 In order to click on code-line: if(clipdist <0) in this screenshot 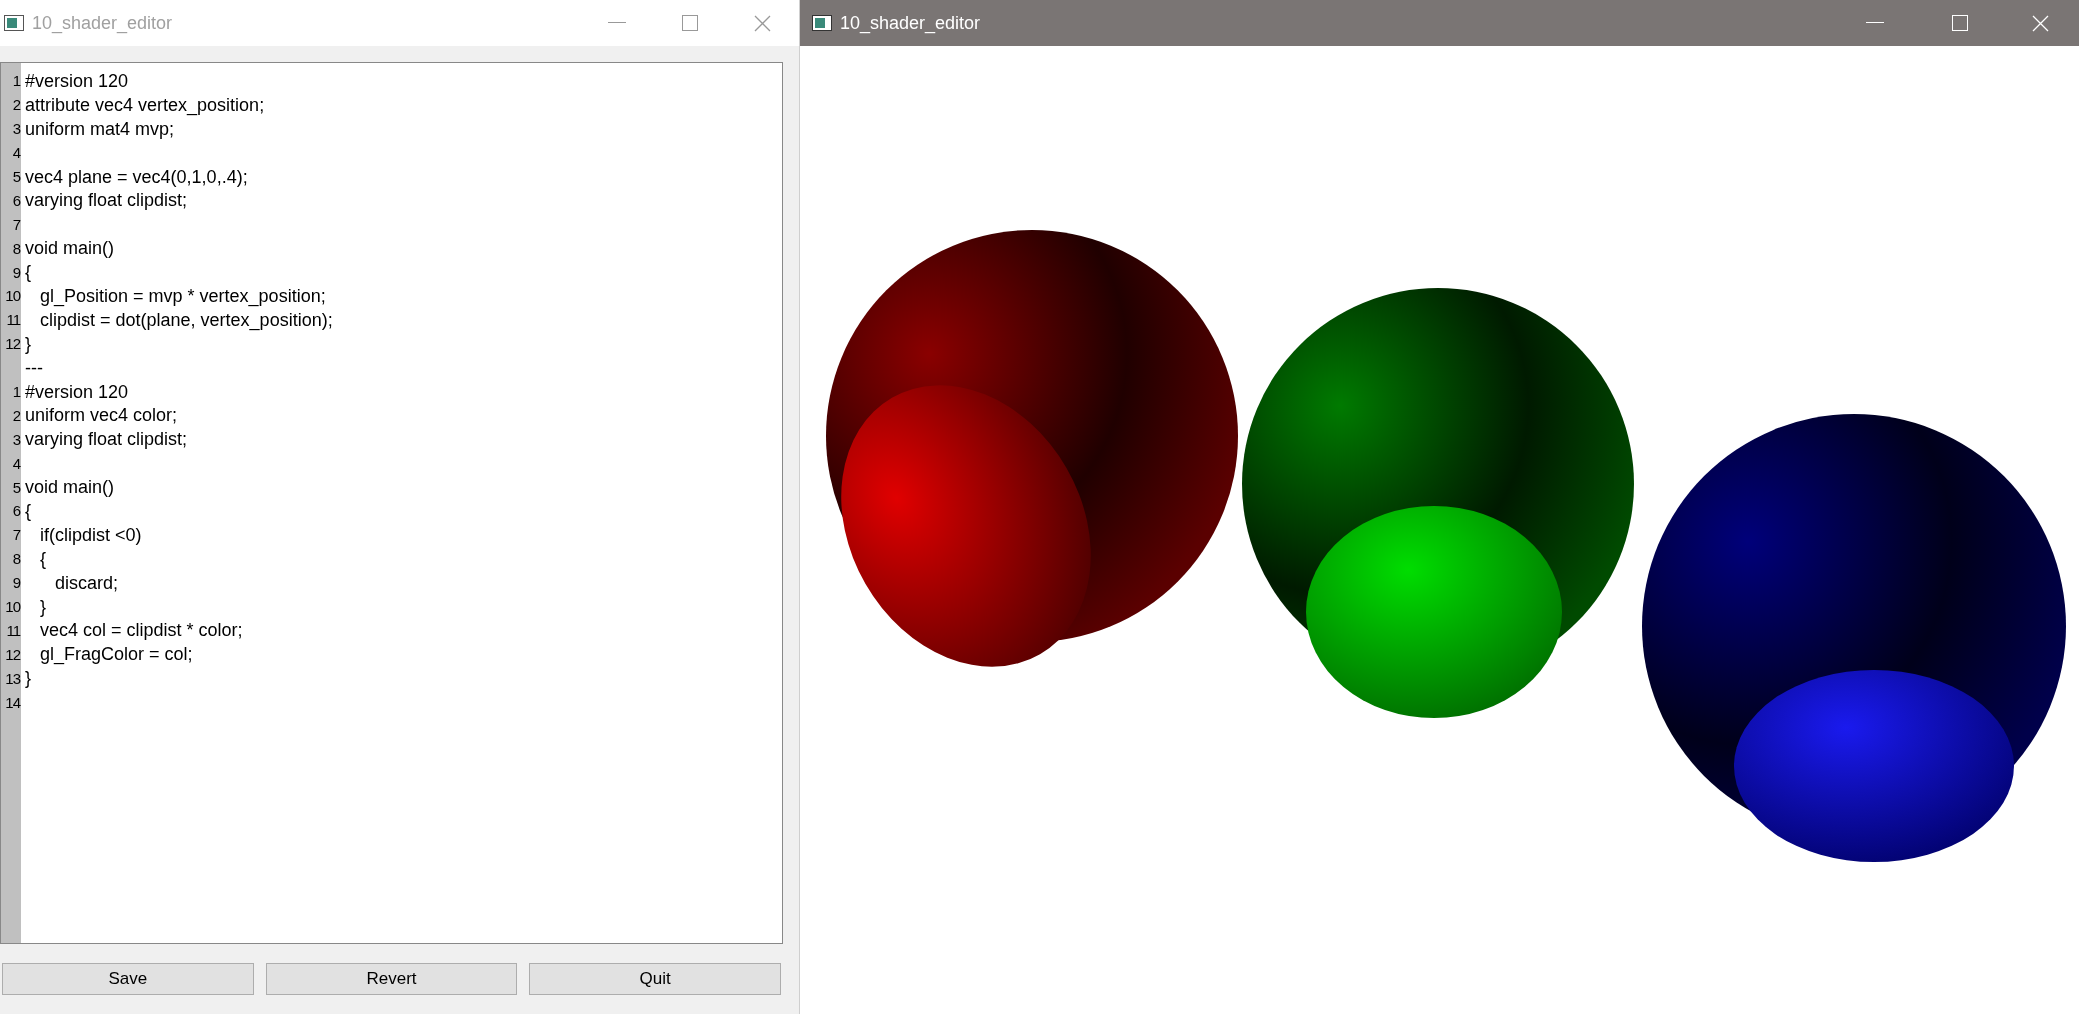, I will do `click(90, 534)`.